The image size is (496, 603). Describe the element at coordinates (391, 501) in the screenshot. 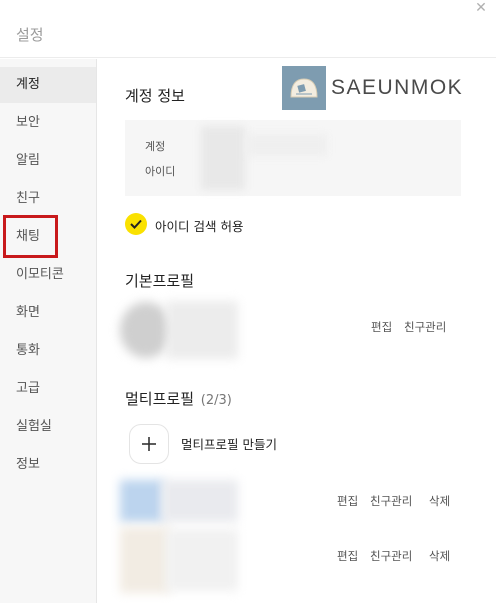

I see `multi-profile-1-manage-friends-link: 친구관리` at that location.